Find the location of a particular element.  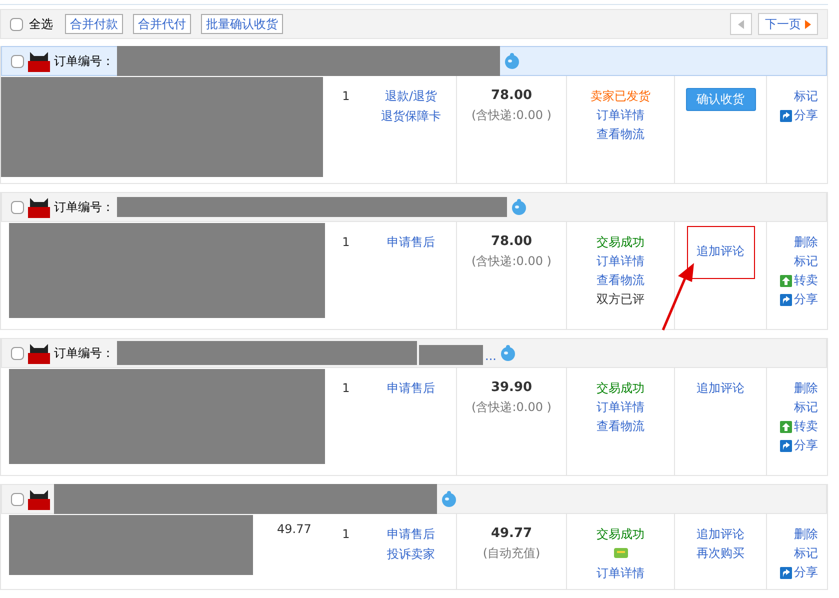

order-link: 再次购买 is located at coordinates (720, 553).